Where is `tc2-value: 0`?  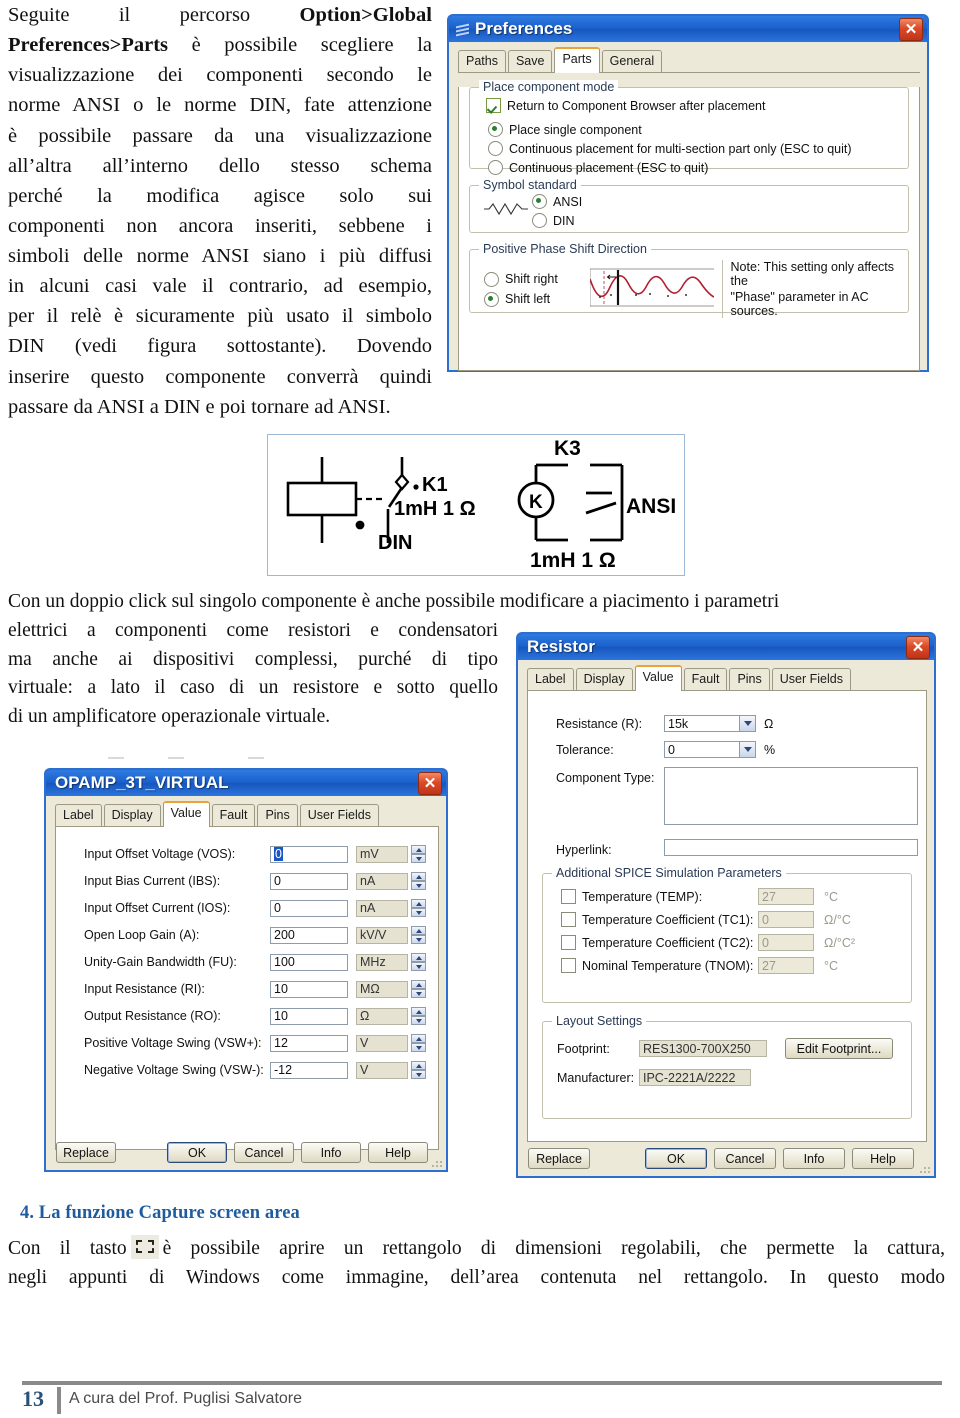
tc2-value: 0 is located at coordinates (786, 942).